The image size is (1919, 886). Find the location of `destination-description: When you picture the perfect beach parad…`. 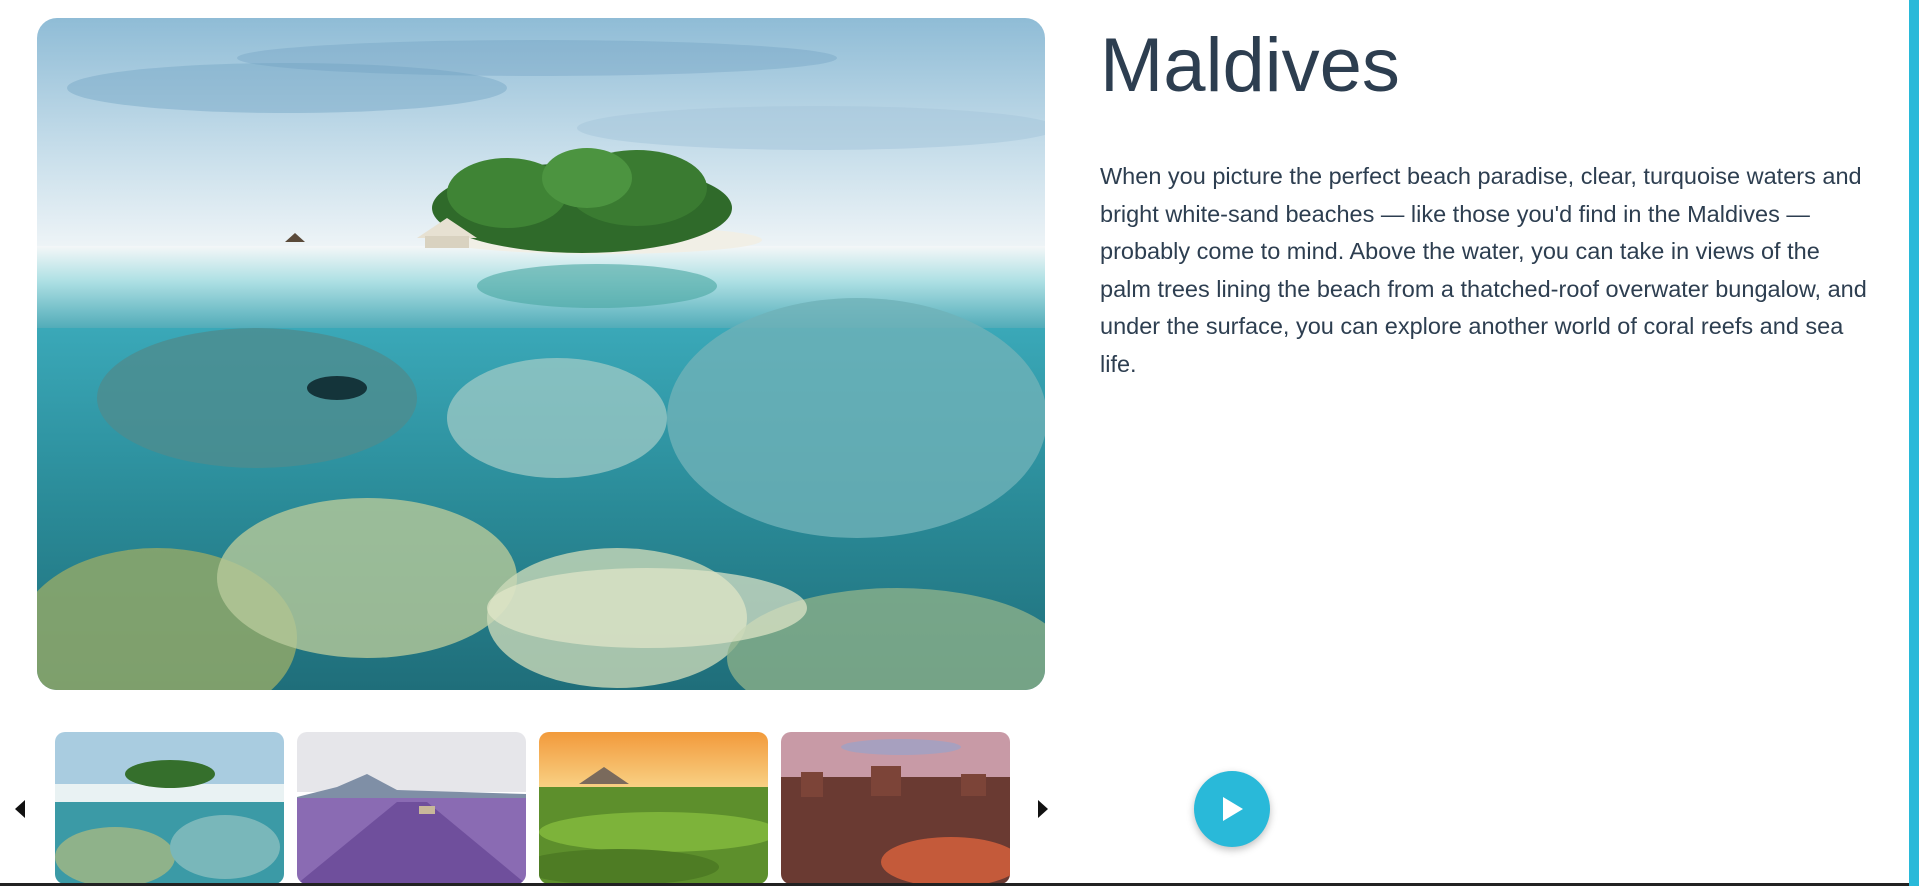

destination-description: When you picture the perfect beach parad… is located at coordinates (1483, 270).